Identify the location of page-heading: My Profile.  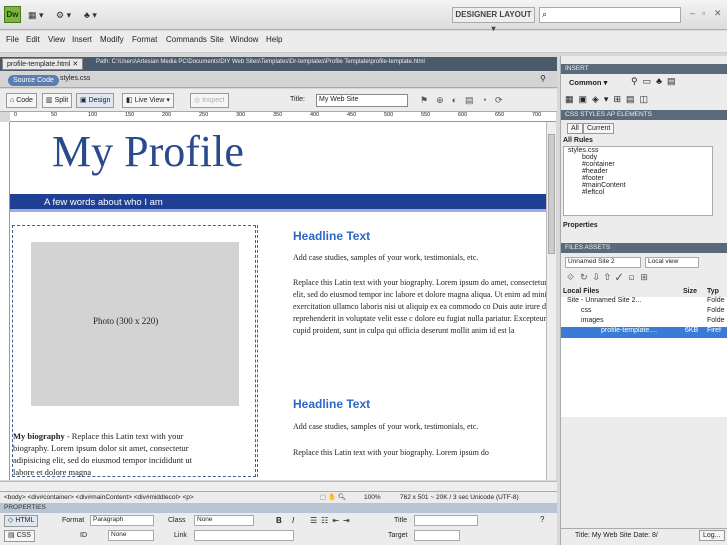
(148, 151).